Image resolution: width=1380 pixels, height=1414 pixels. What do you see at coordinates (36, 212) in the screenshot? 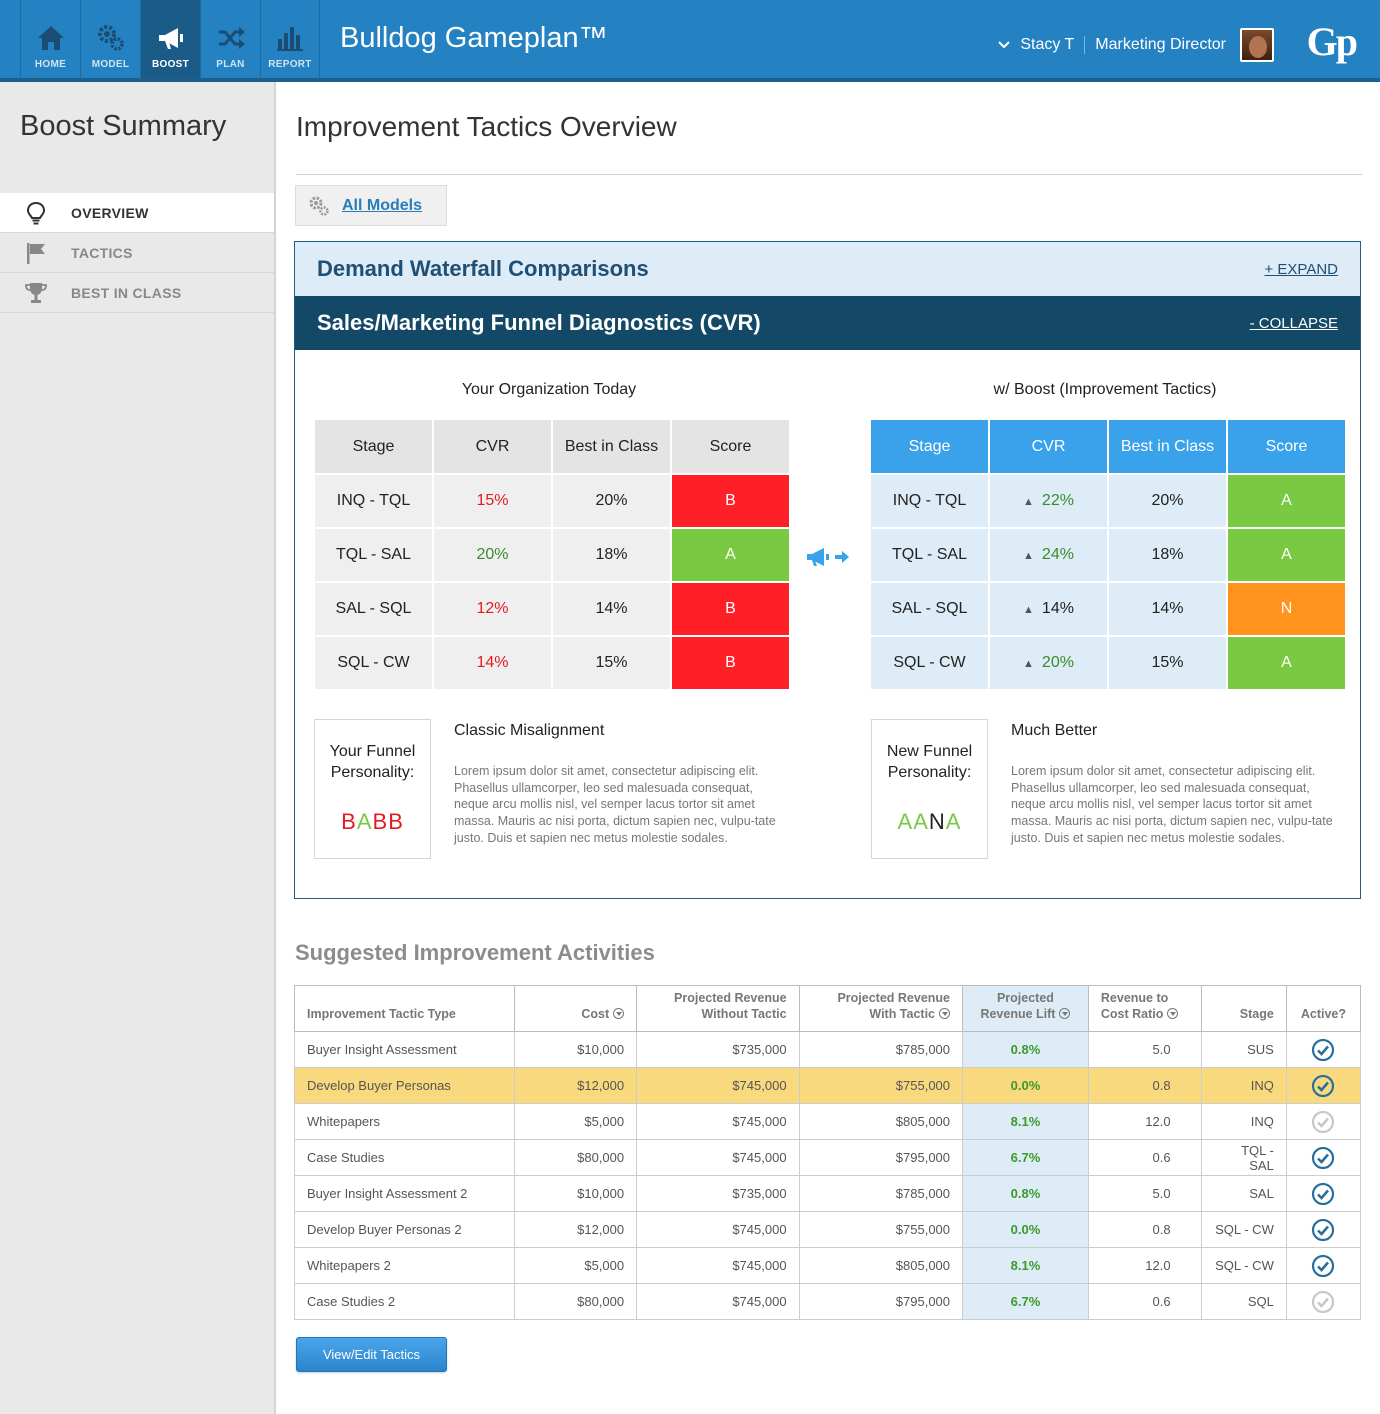
I see `lightbulb-icon` at bounding box center [36, 212].